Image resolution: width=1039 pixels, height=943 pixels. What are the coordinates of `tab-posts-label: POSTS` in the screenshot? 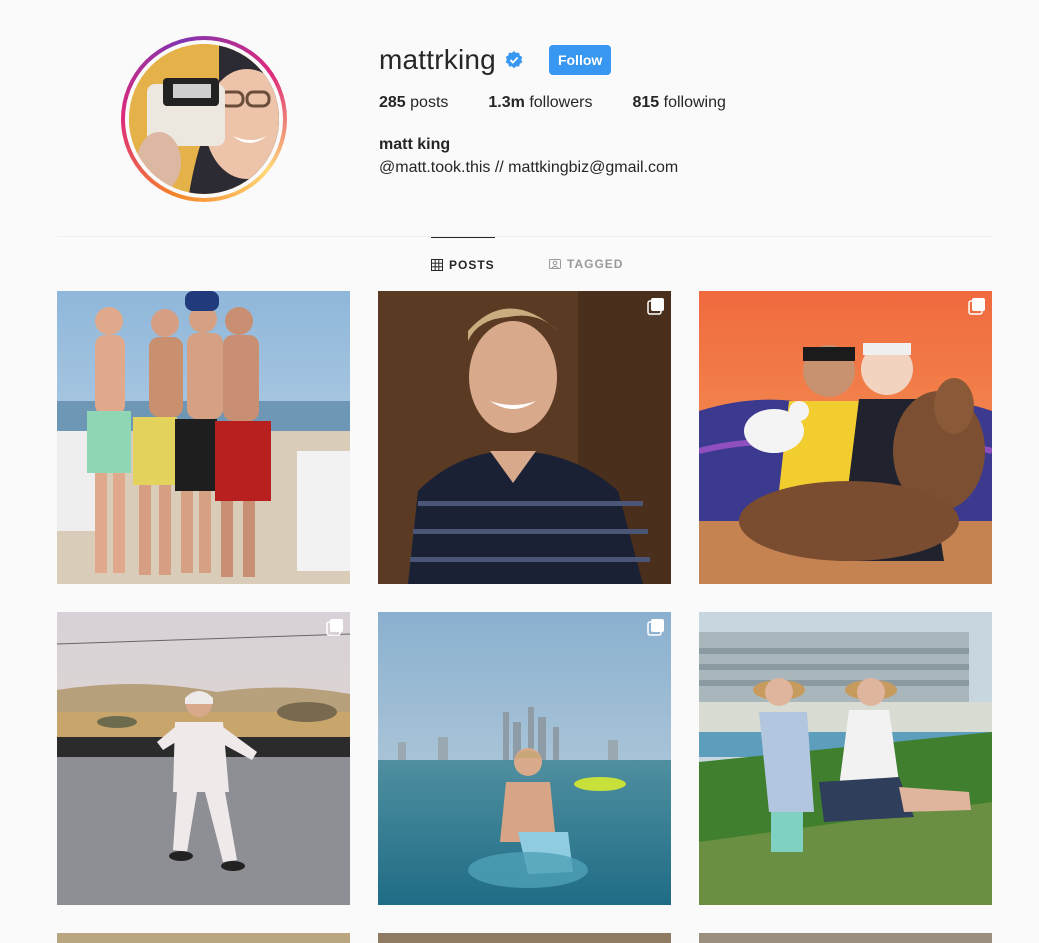 It's located at (472, 265).